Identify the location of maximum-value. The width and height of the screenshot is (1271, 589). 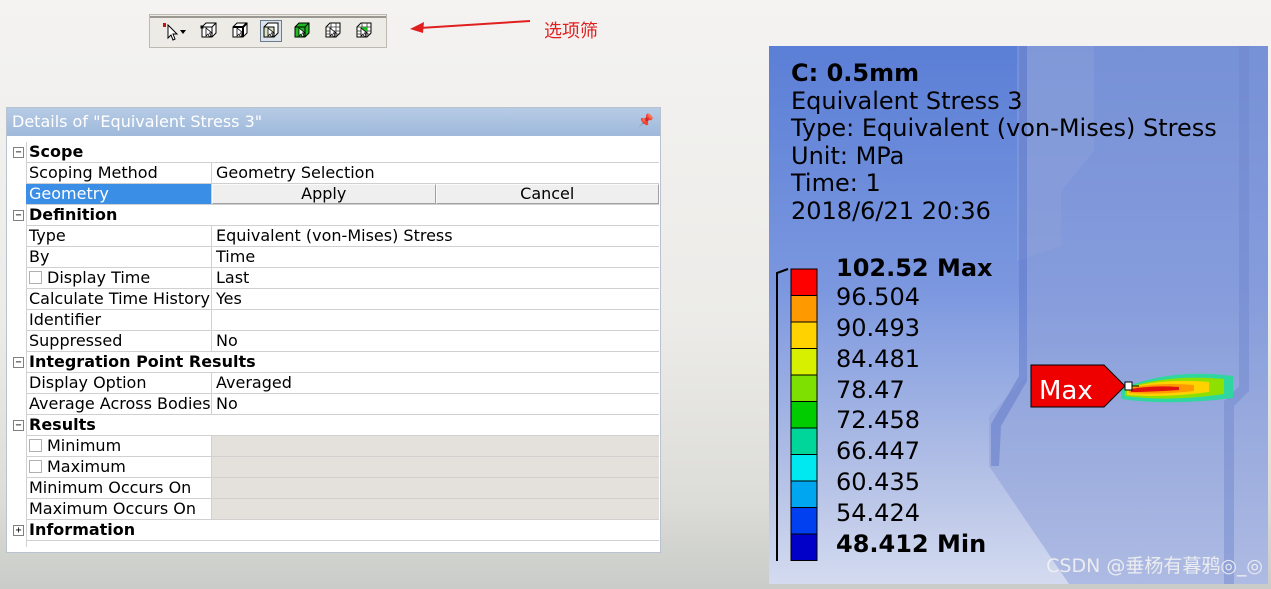
(435, 467).